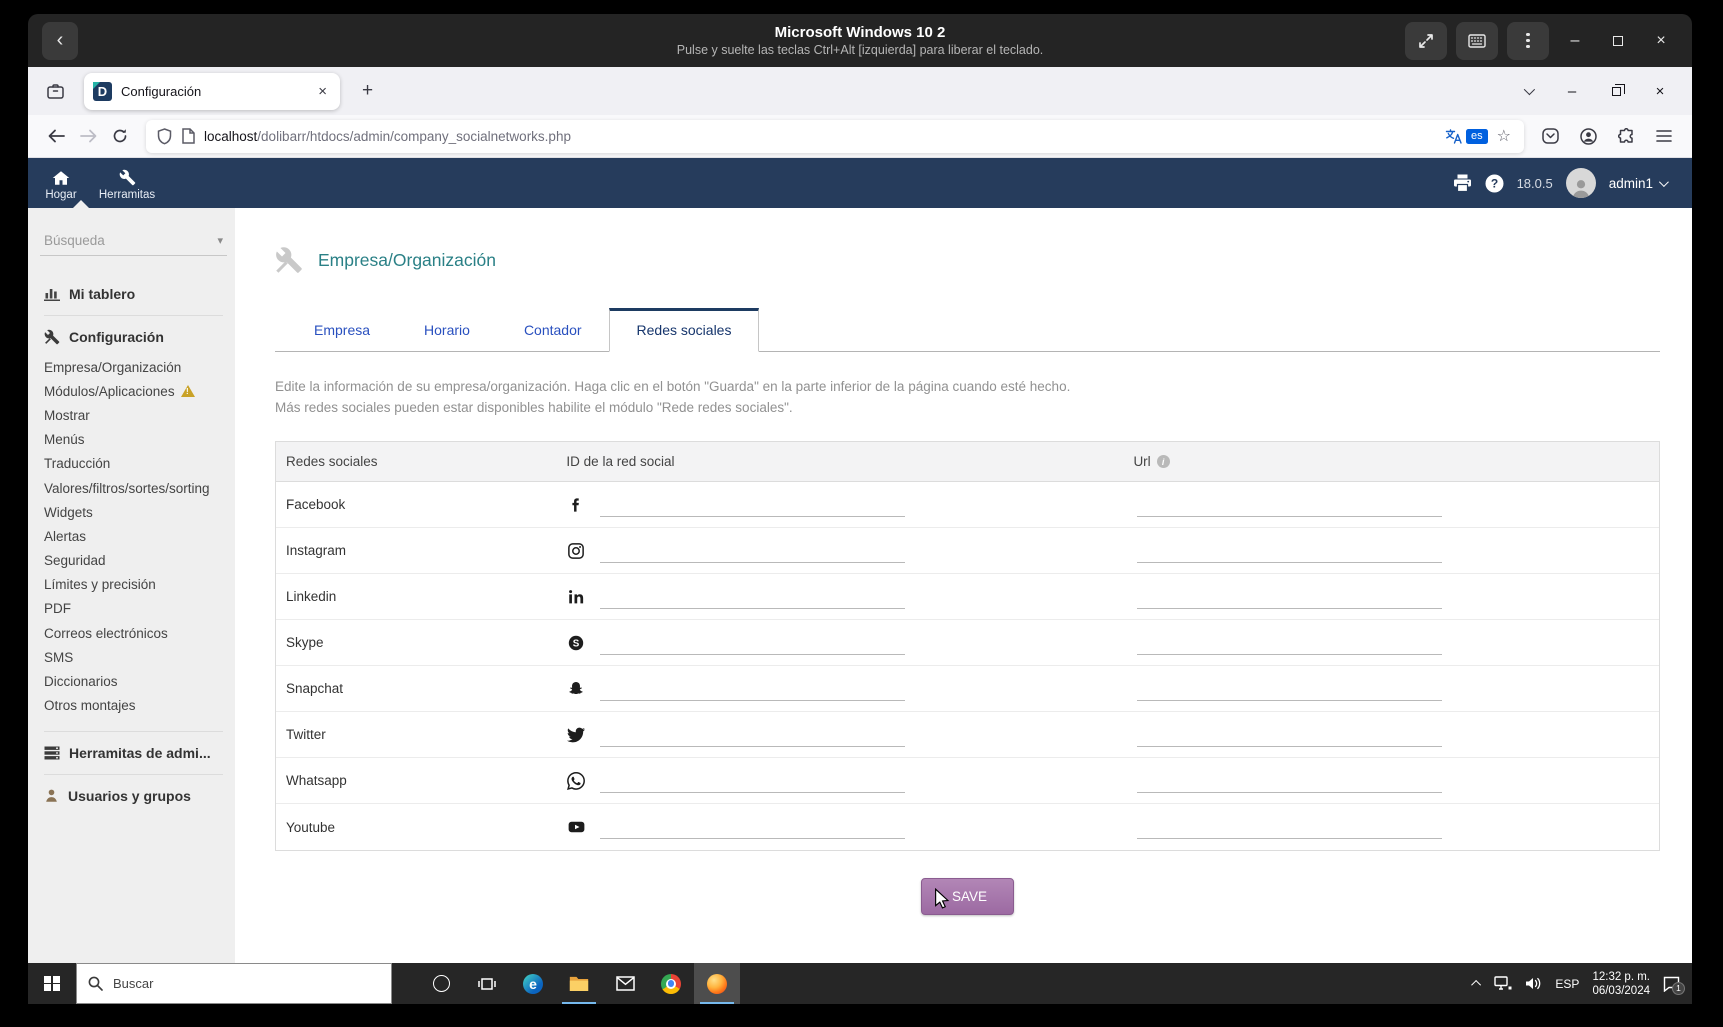 The height and width of the screenshot is (1027, 1723). I want to click on reload-button, so click(120, 136).